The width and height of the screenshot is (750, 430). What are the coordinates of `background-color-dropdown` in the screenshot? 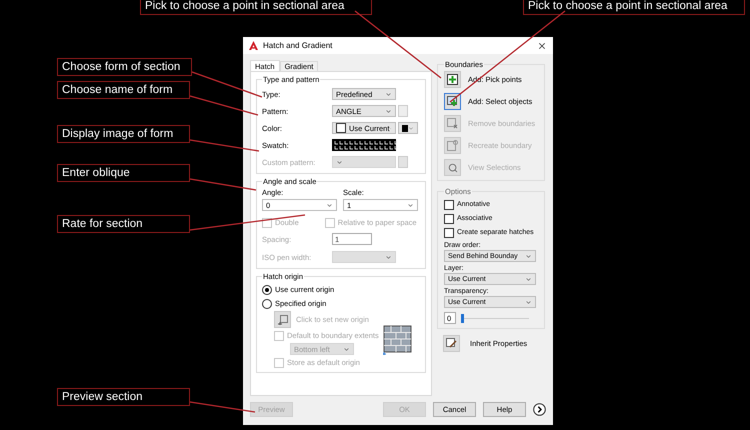 It's located at (408, 128).